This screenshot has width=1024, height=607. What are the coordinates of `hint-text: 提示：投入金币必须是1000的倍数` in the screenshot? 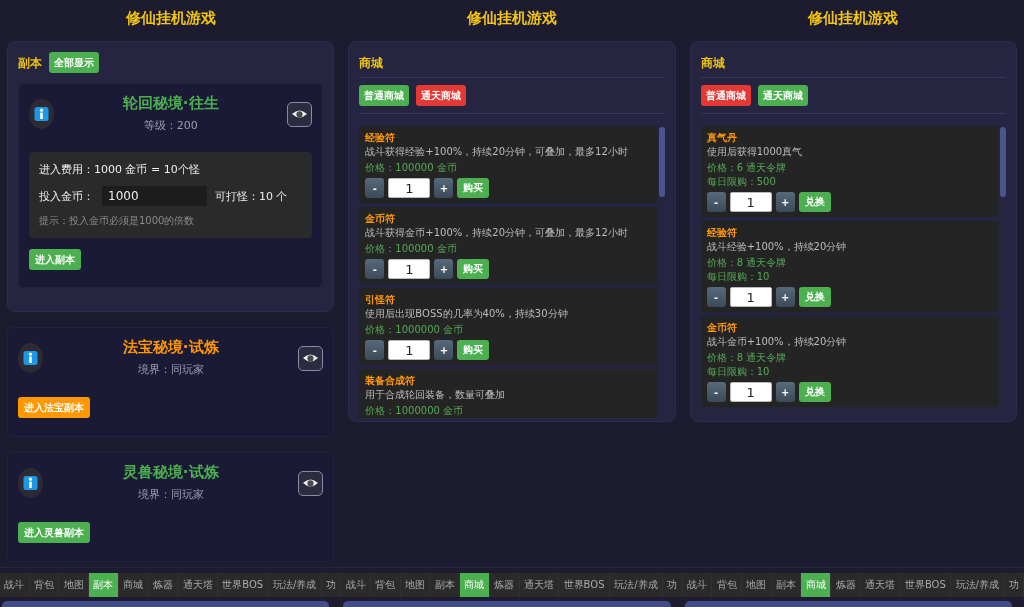 It's located at (117, 221).